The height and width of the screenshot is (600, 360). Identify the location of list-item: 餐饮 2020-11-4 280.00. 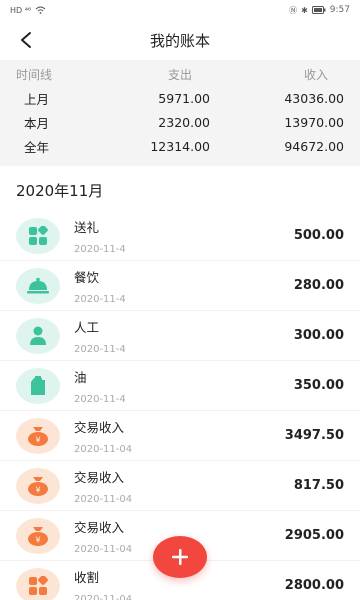
(180, 286).